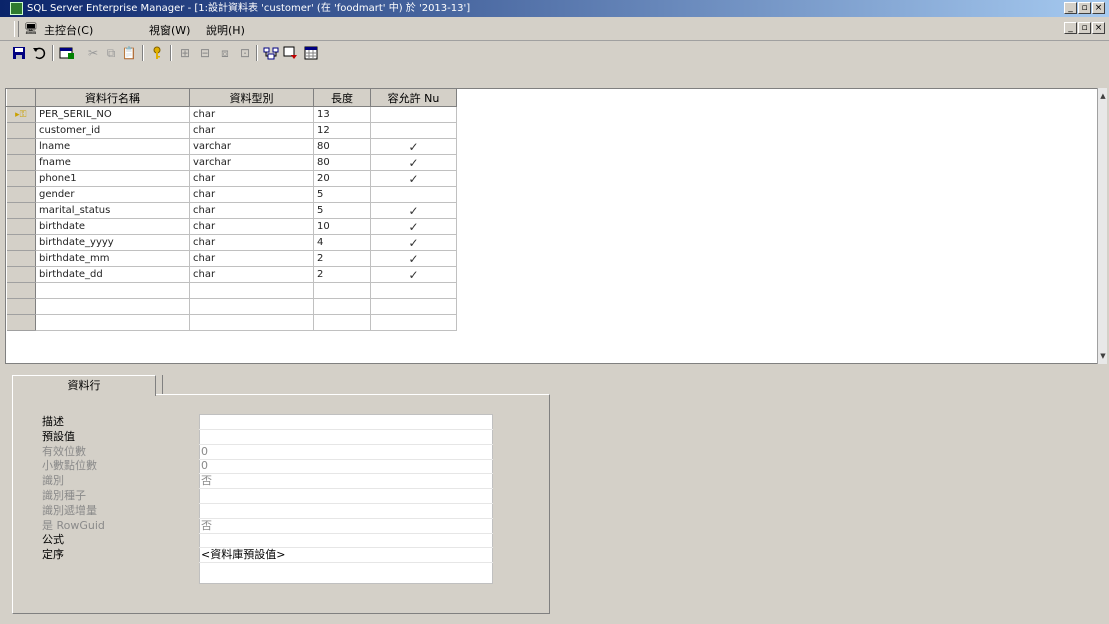 The width and height of the screenshot is (1109, 624). What do you see at coordinates (112, 226) in the screenshot?
I see `column-name-cell: birthdate` at bounding box center [112, 226].